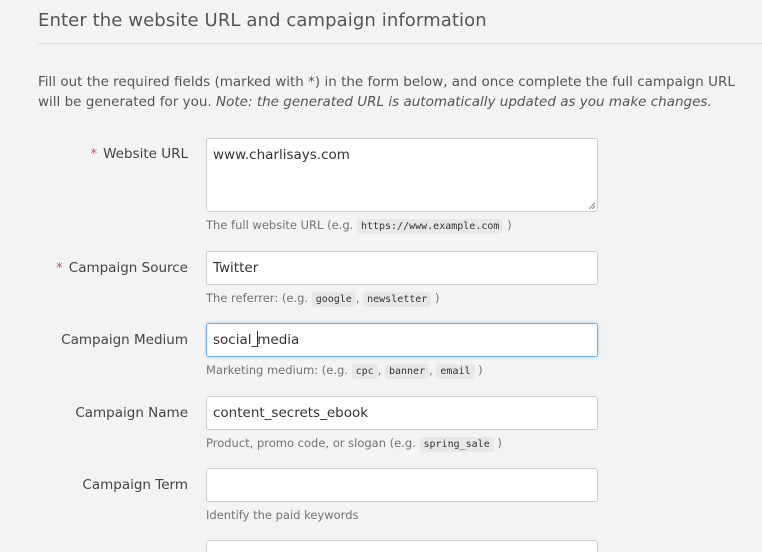  What do you see at coordinates (124, 340) in the screenshot?
I see `campaign-medium-label-text: Campaign Medium` at bounding box center [124, 340].